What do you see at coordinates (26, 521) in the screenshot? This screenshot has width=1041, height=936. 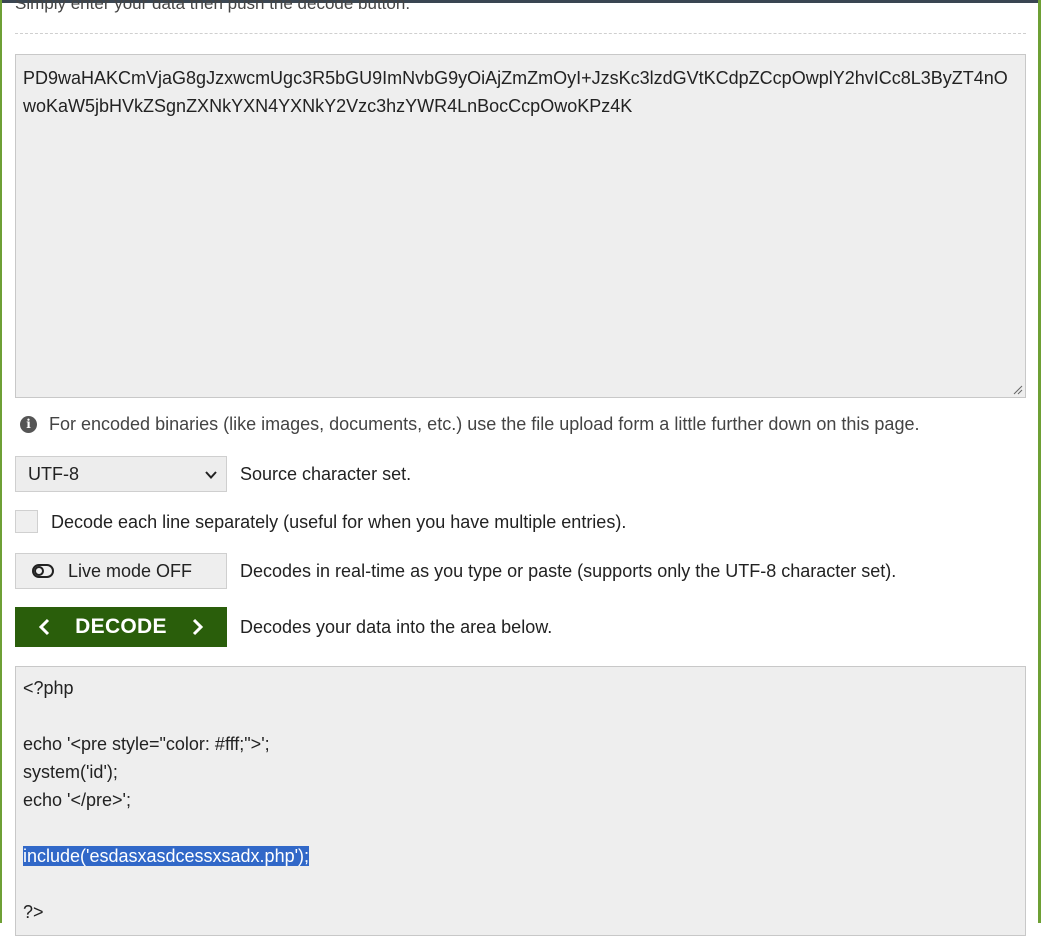 I see `decode-each-line-checkbox` at bounding box center [26, 521].